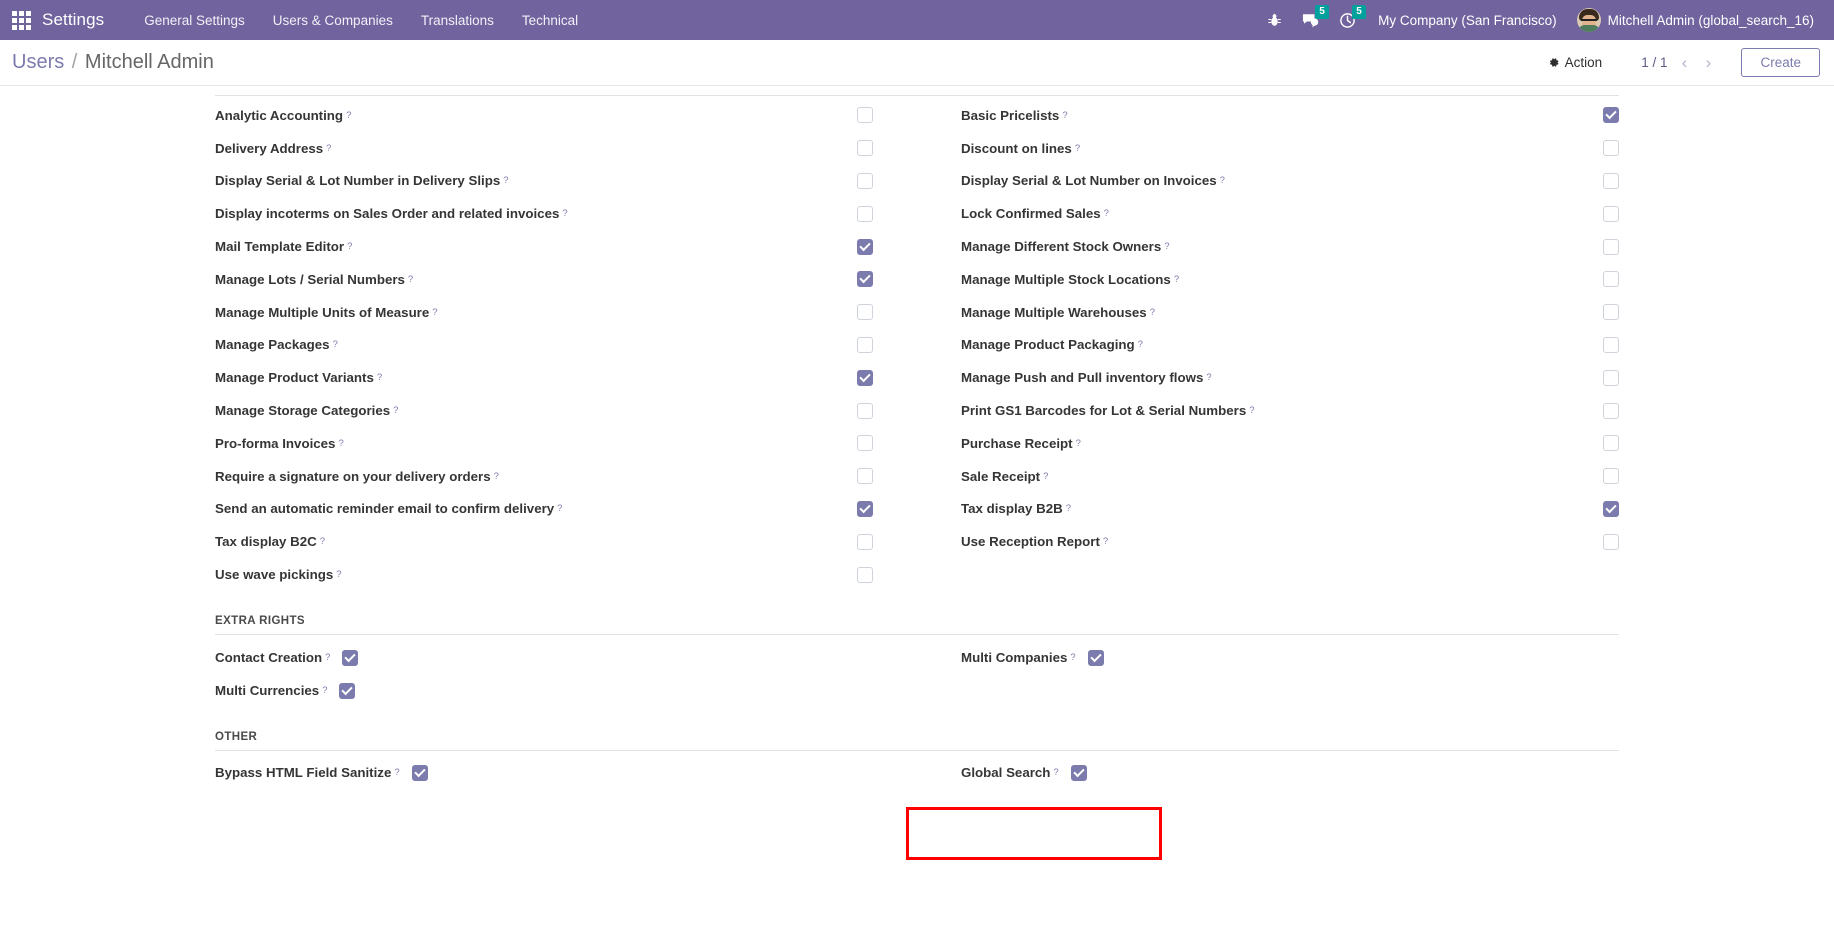 The image size is (1834, 940). What do you see at coordinates (1611, 476) in the screenshot?
I see `checkbox-sale-receipt` at bounding box center [1611, 476].